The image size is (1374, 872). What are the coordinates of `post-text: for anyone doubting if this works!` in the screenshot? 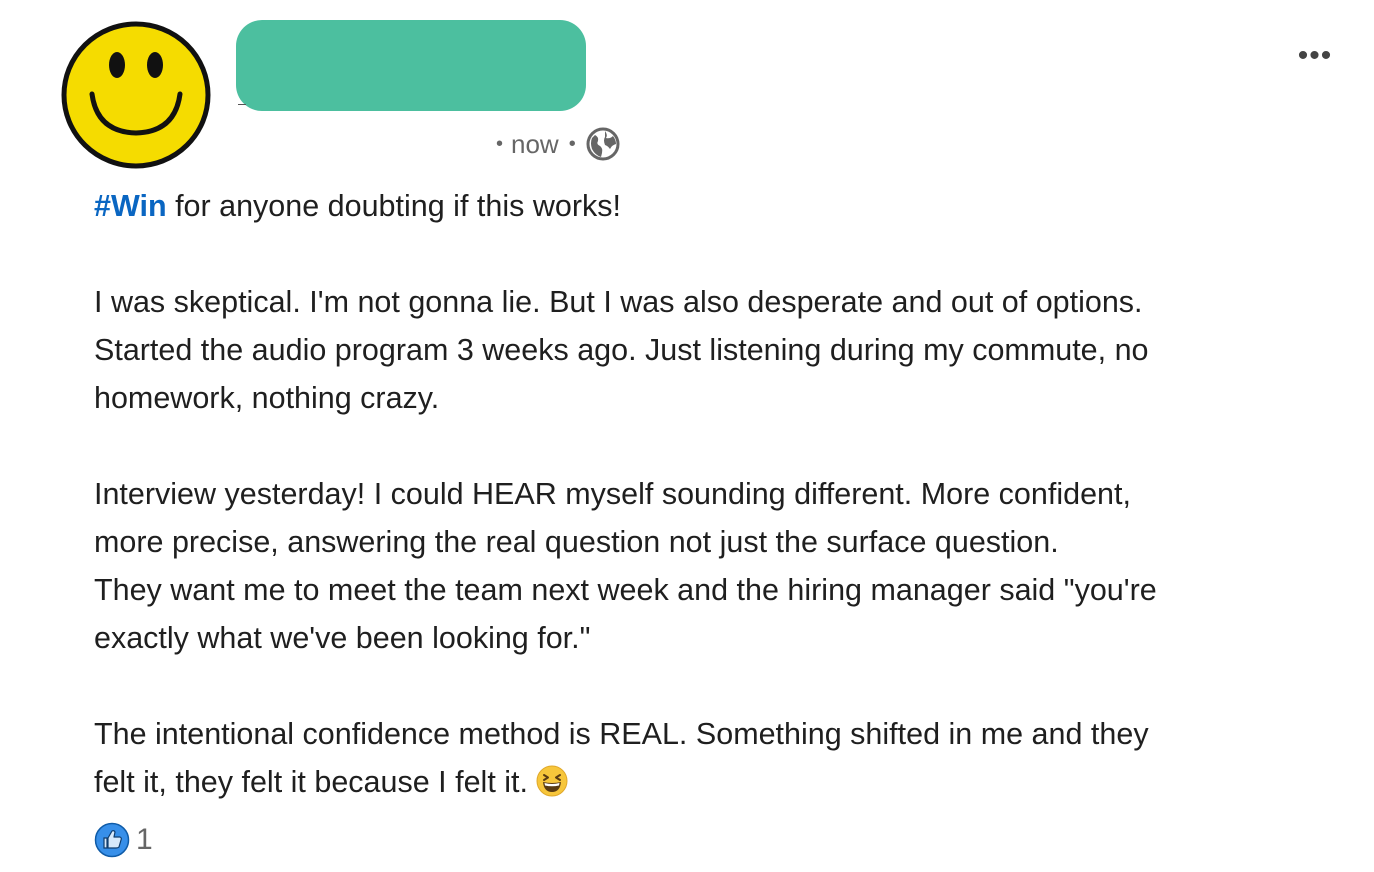 It's located at (393, 206).